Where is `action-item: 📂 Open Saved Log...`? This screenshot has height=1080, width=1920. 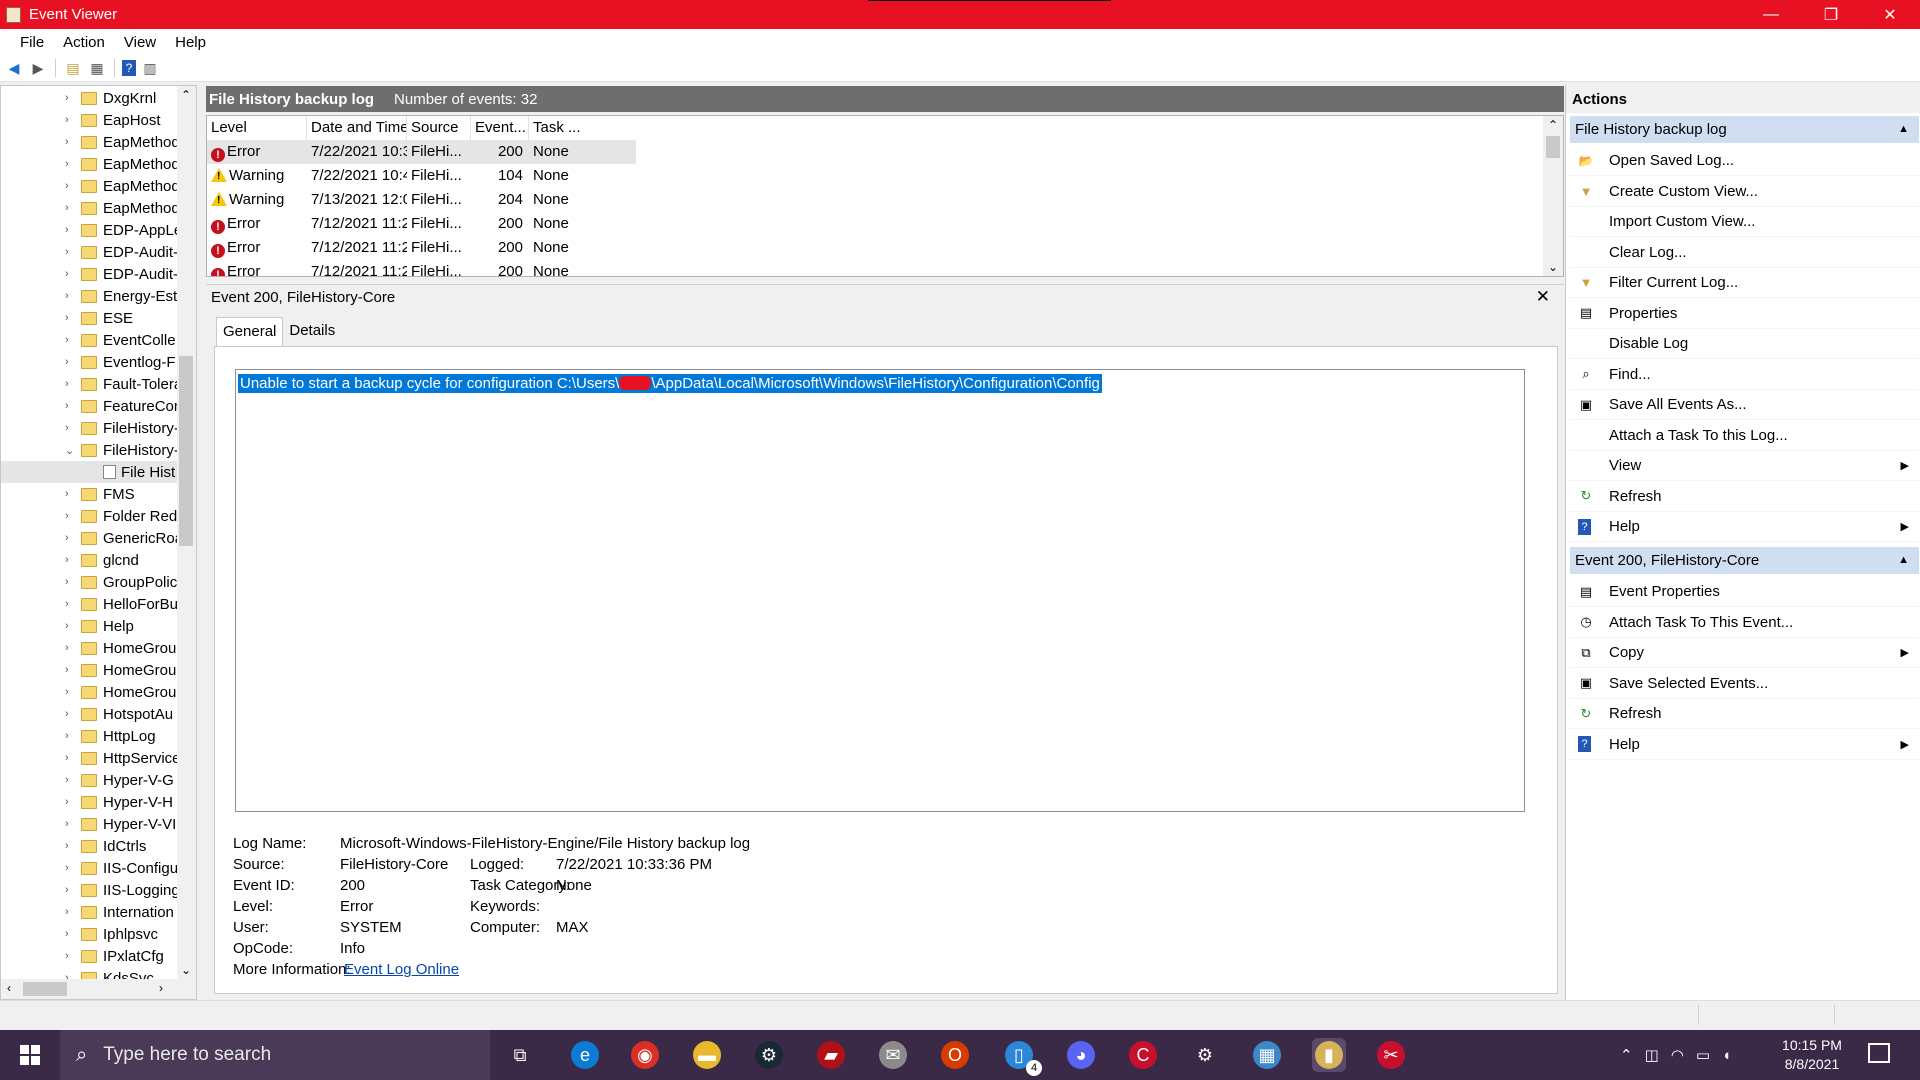
action-item: 📂 Open Saved Log... is located at coordinates (1744, 161).